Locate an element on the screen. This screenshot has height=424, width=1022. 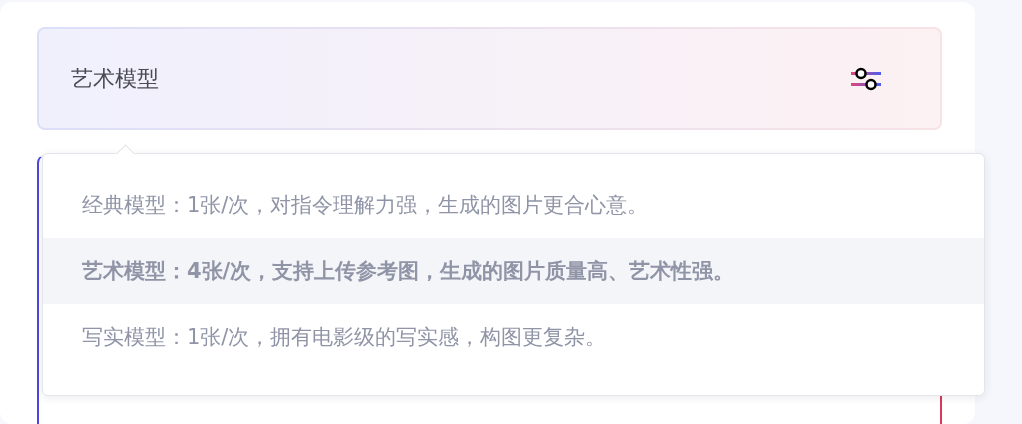
dropdown-option: 写实模型：1张/次，拥有电影级的写实感，构图更复杂。 is located at coordinates (513, 337).